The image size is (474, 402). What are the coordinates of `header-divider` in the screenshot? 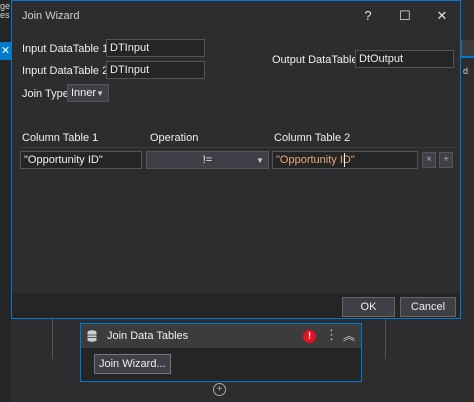 It's located at (238, 147).